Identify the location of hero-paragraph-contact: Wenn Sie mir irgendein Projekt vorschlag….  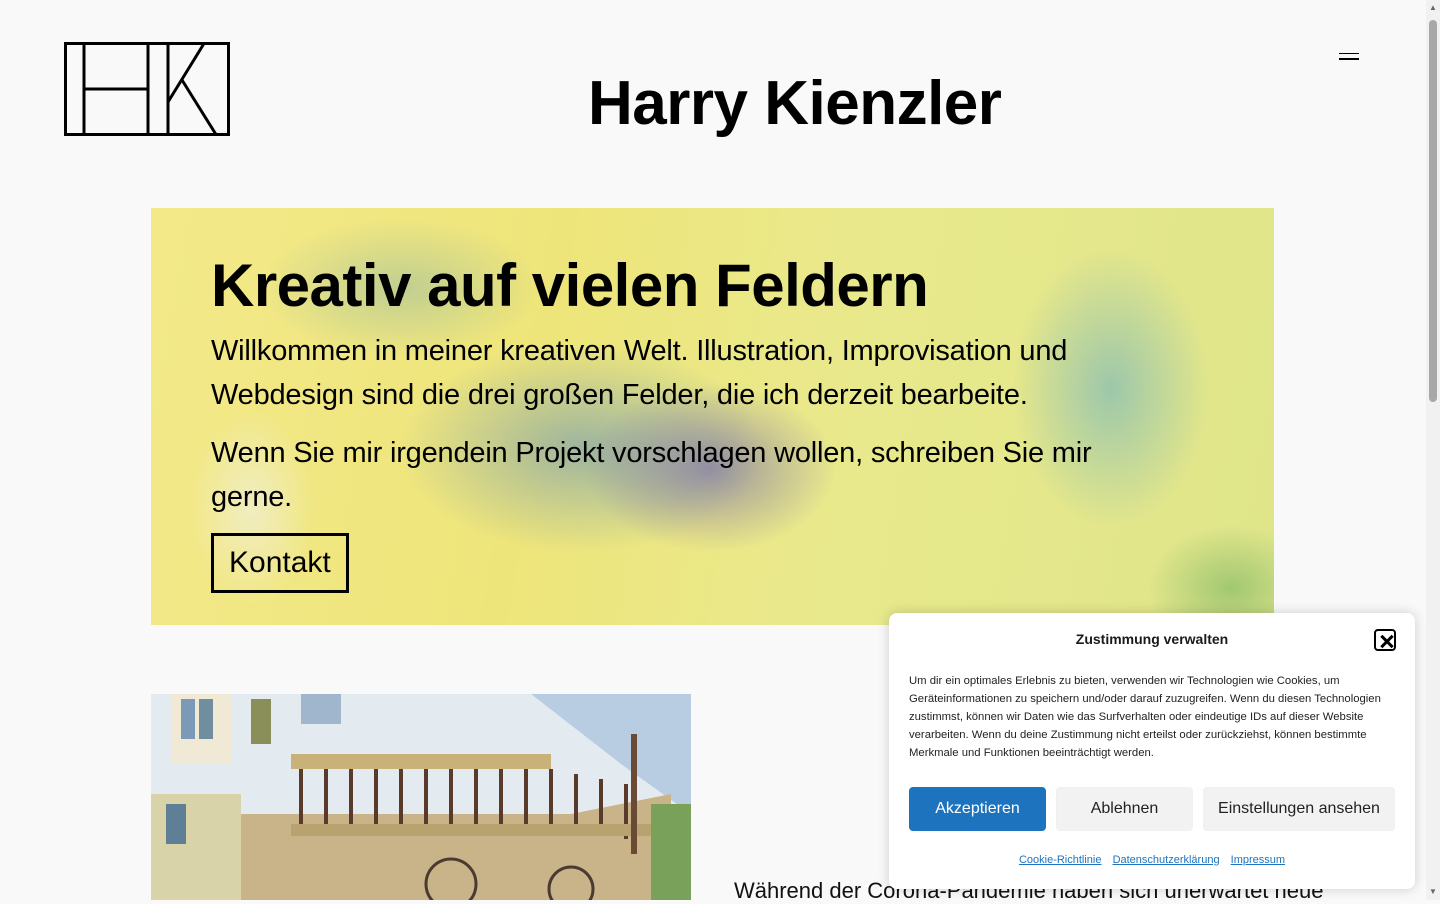
(651, 475).